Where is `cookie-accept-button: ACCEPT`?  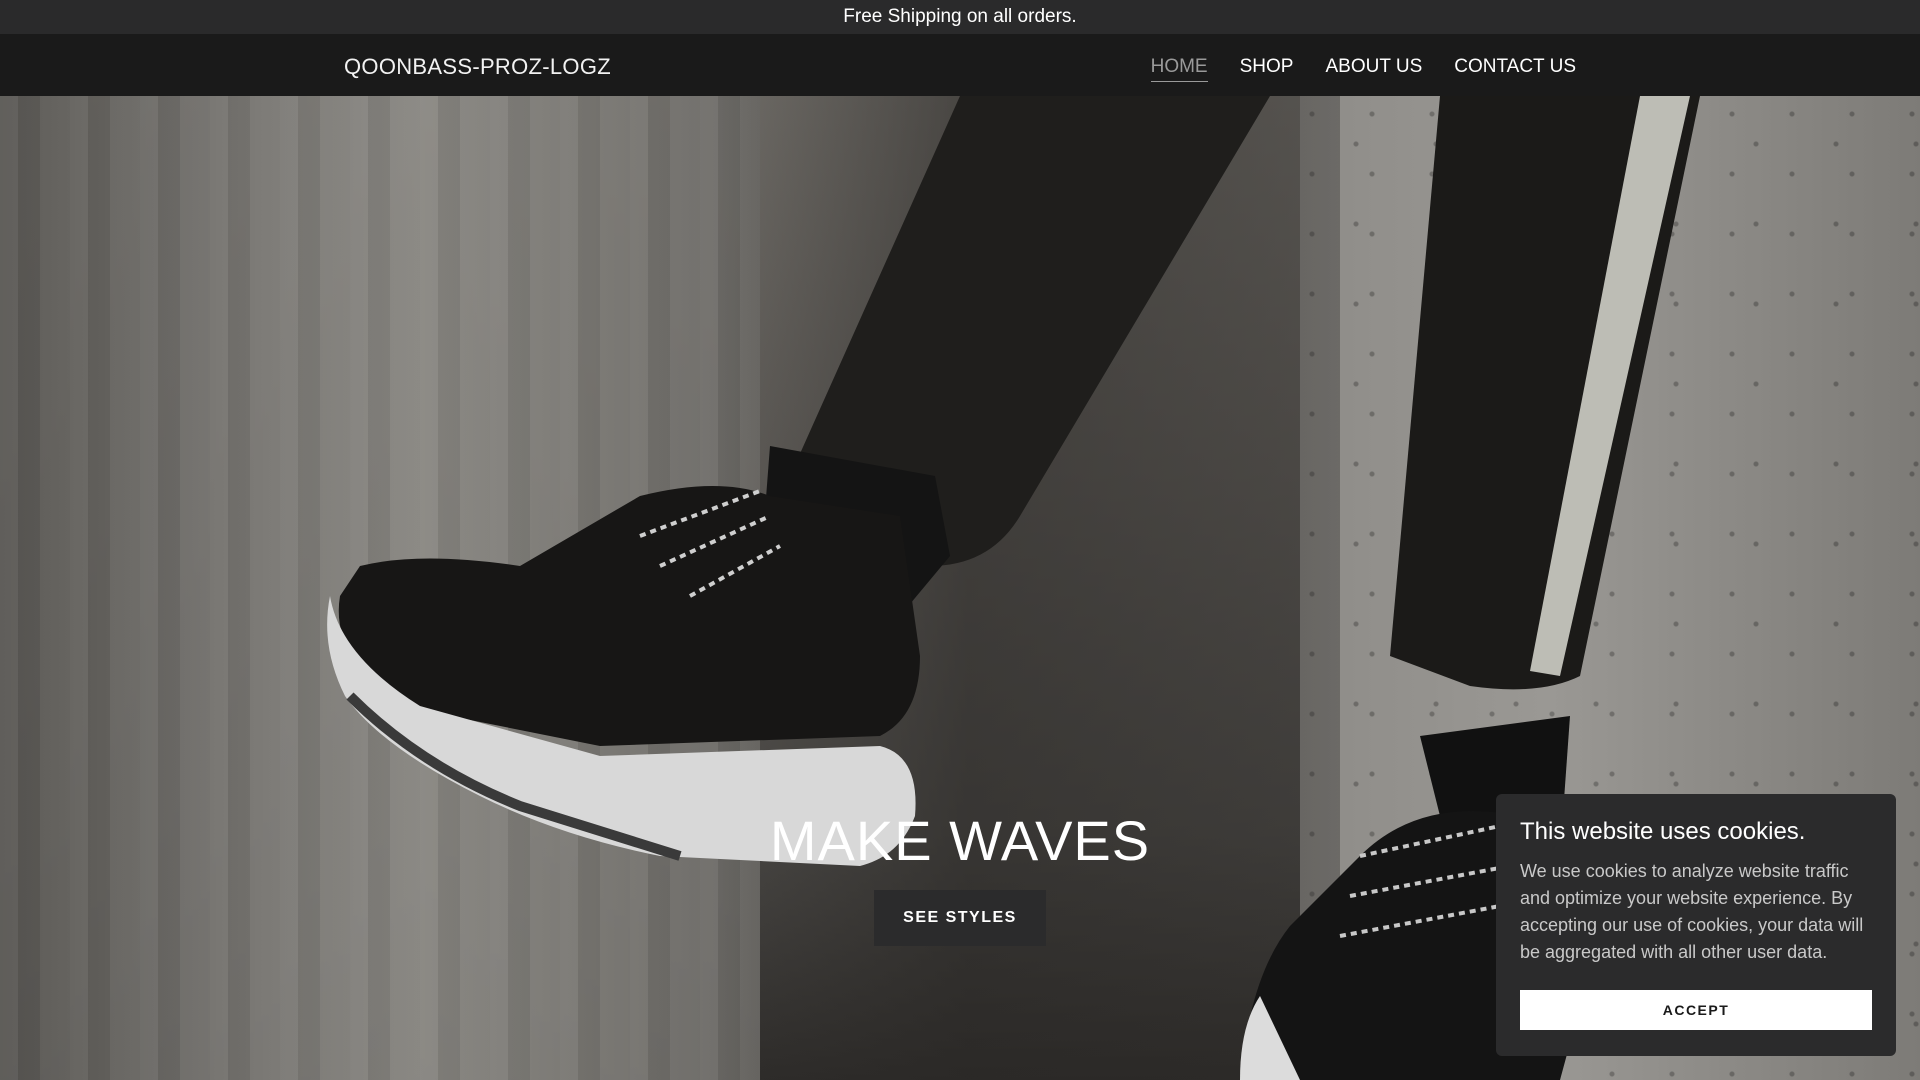
cookie-accept-button: ACCEPT is located at coordinates (1696, 1010).